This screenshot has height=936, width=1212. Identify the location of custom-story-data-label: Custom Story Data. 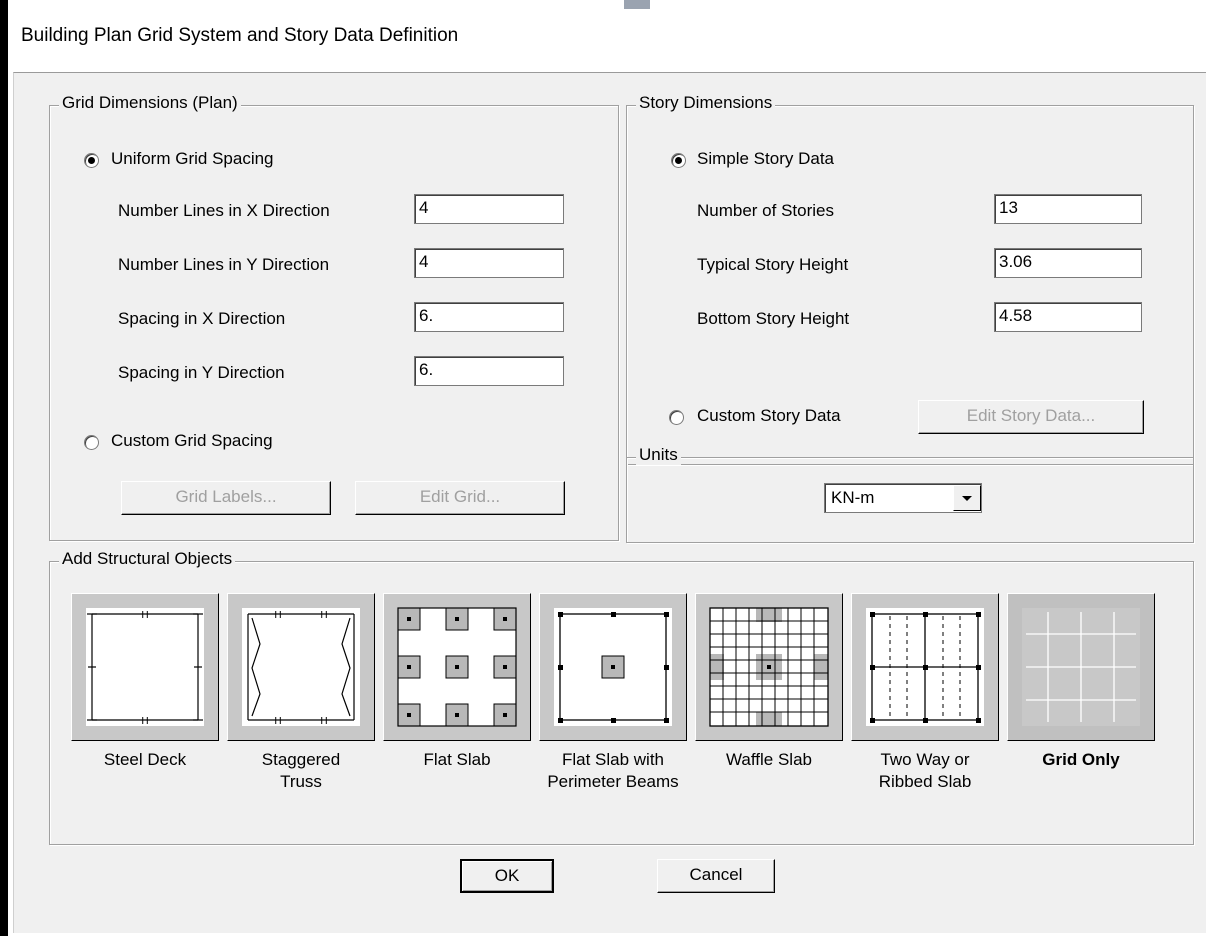
(769, 416).